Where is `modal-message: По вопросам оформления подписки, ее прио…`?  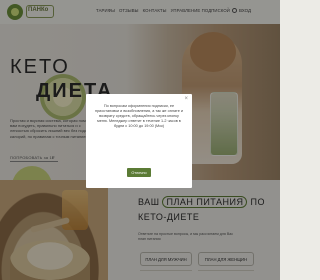 modal-message: По вопросам оформления подписки, ее прио… is located at coordinates (138, 116).